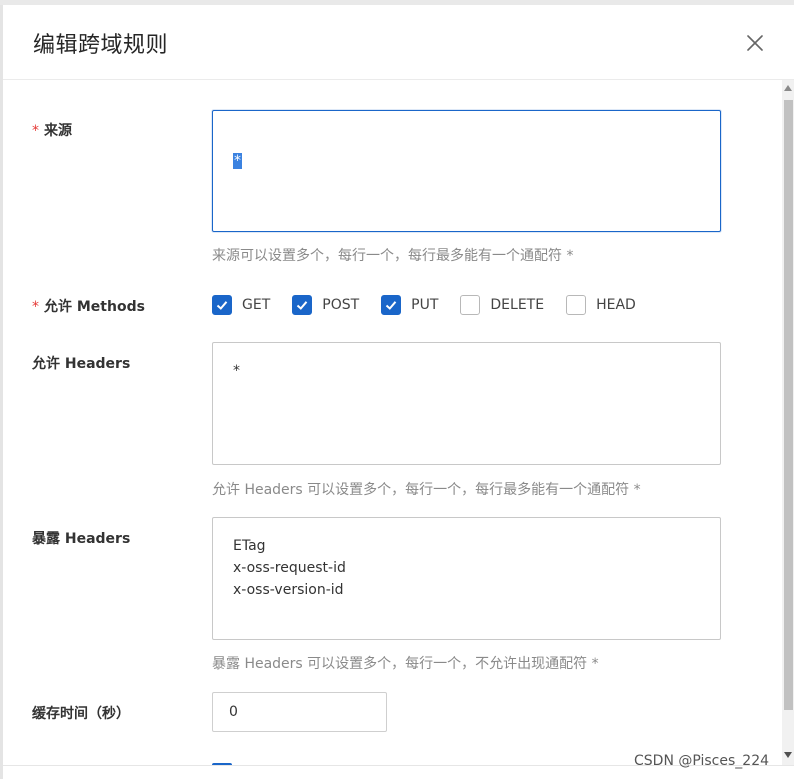 The image size is (794, 779). What do you see at coordinates (466, 403) in the screenshot?
I see `allow-headers-textarea: *` at bounding box center [466, 403].